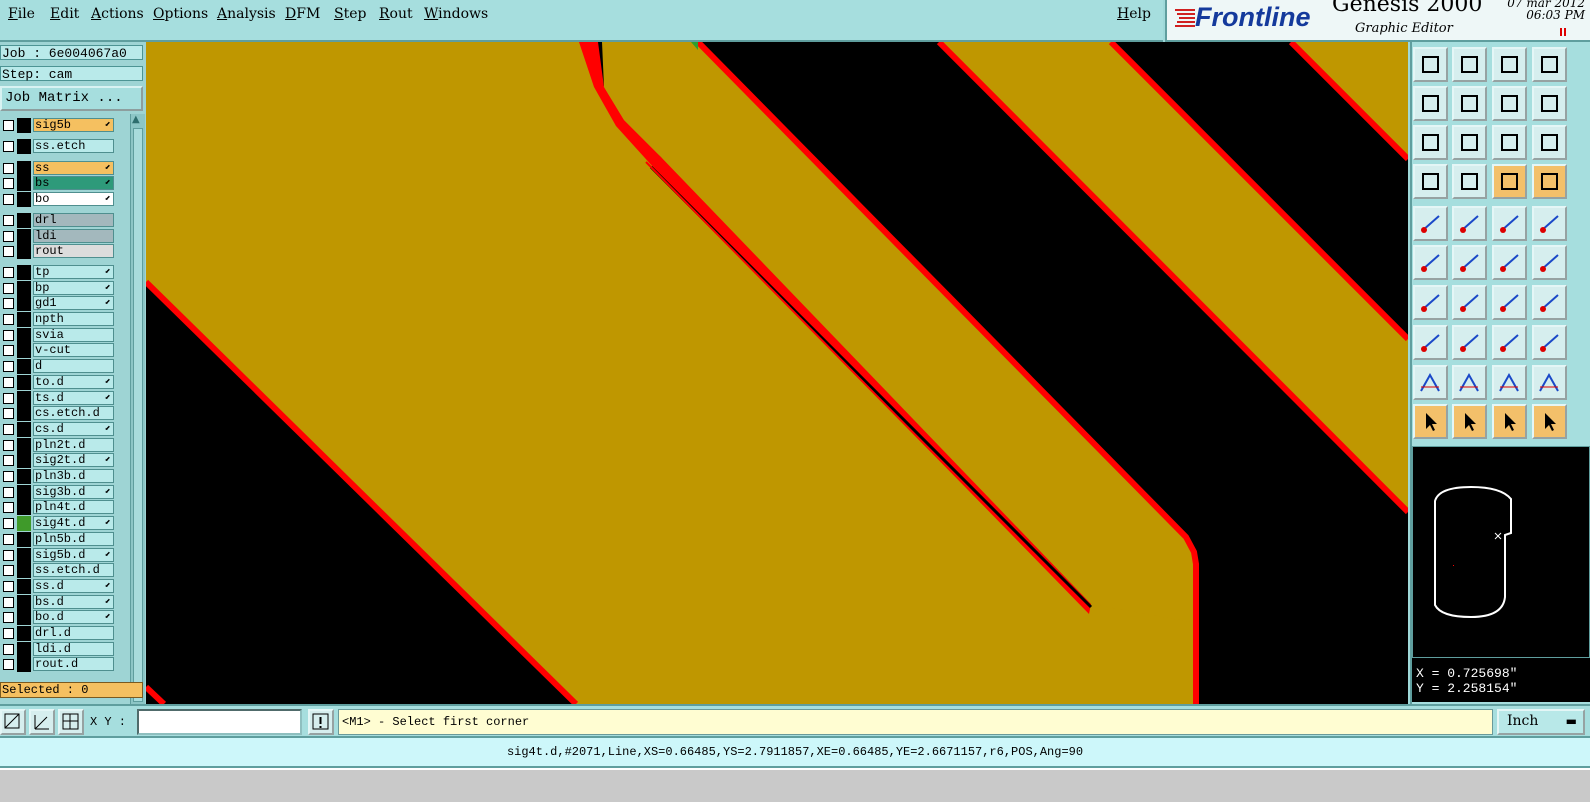 The height and width of the screenshot is (802, 1590). What do you see at coordinates (73, 617) in the screenshot?
I see `layer-name: bo.d ⬋` at bounding box center [73, 617].